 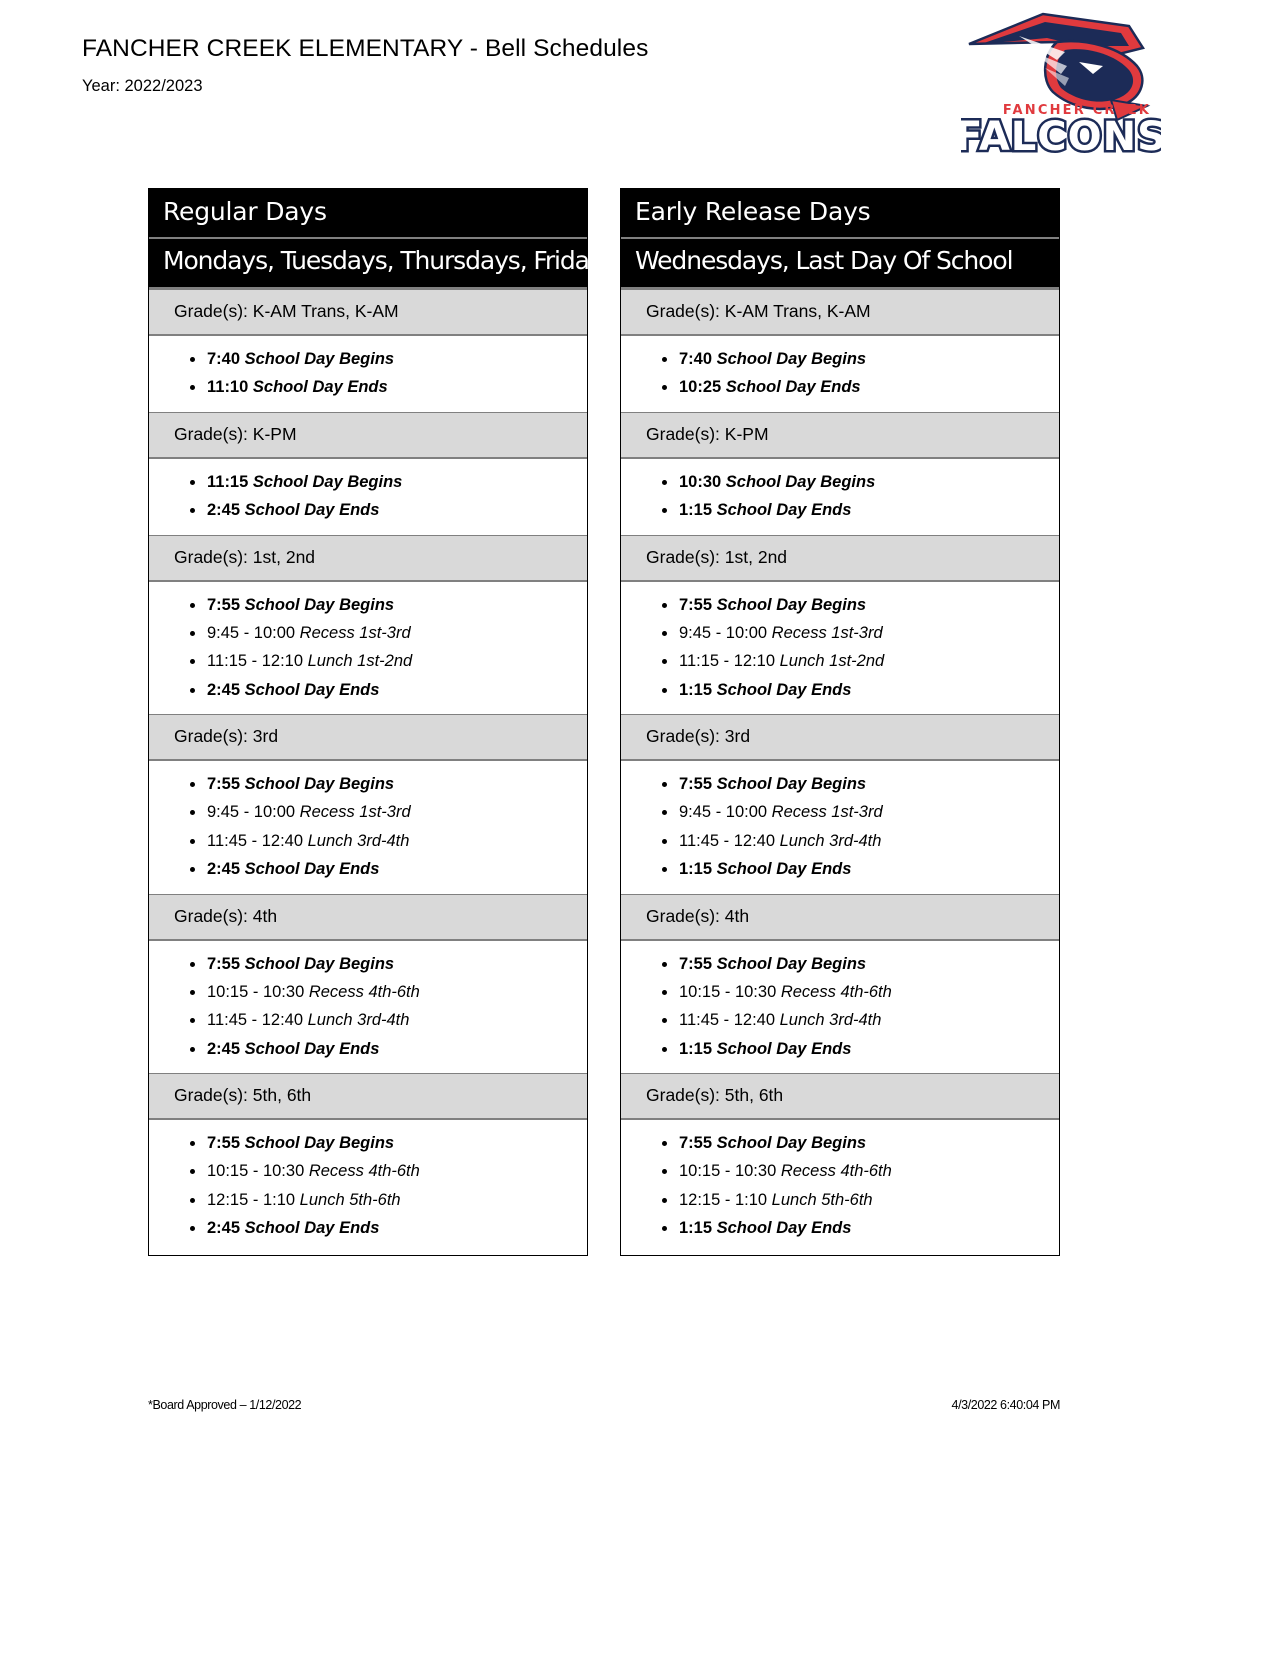 I want to click on event-label: Lunch 5th-6th, so click(x=350, y=1199).